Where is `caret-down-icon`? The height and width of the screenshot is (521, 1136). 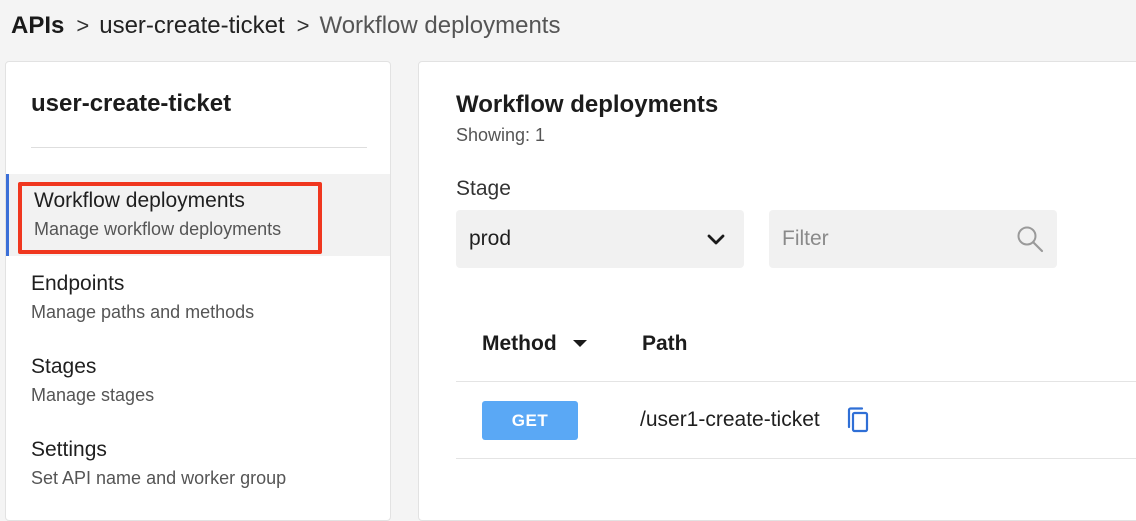 caret-down-icon is located at coordinates (579, 343).